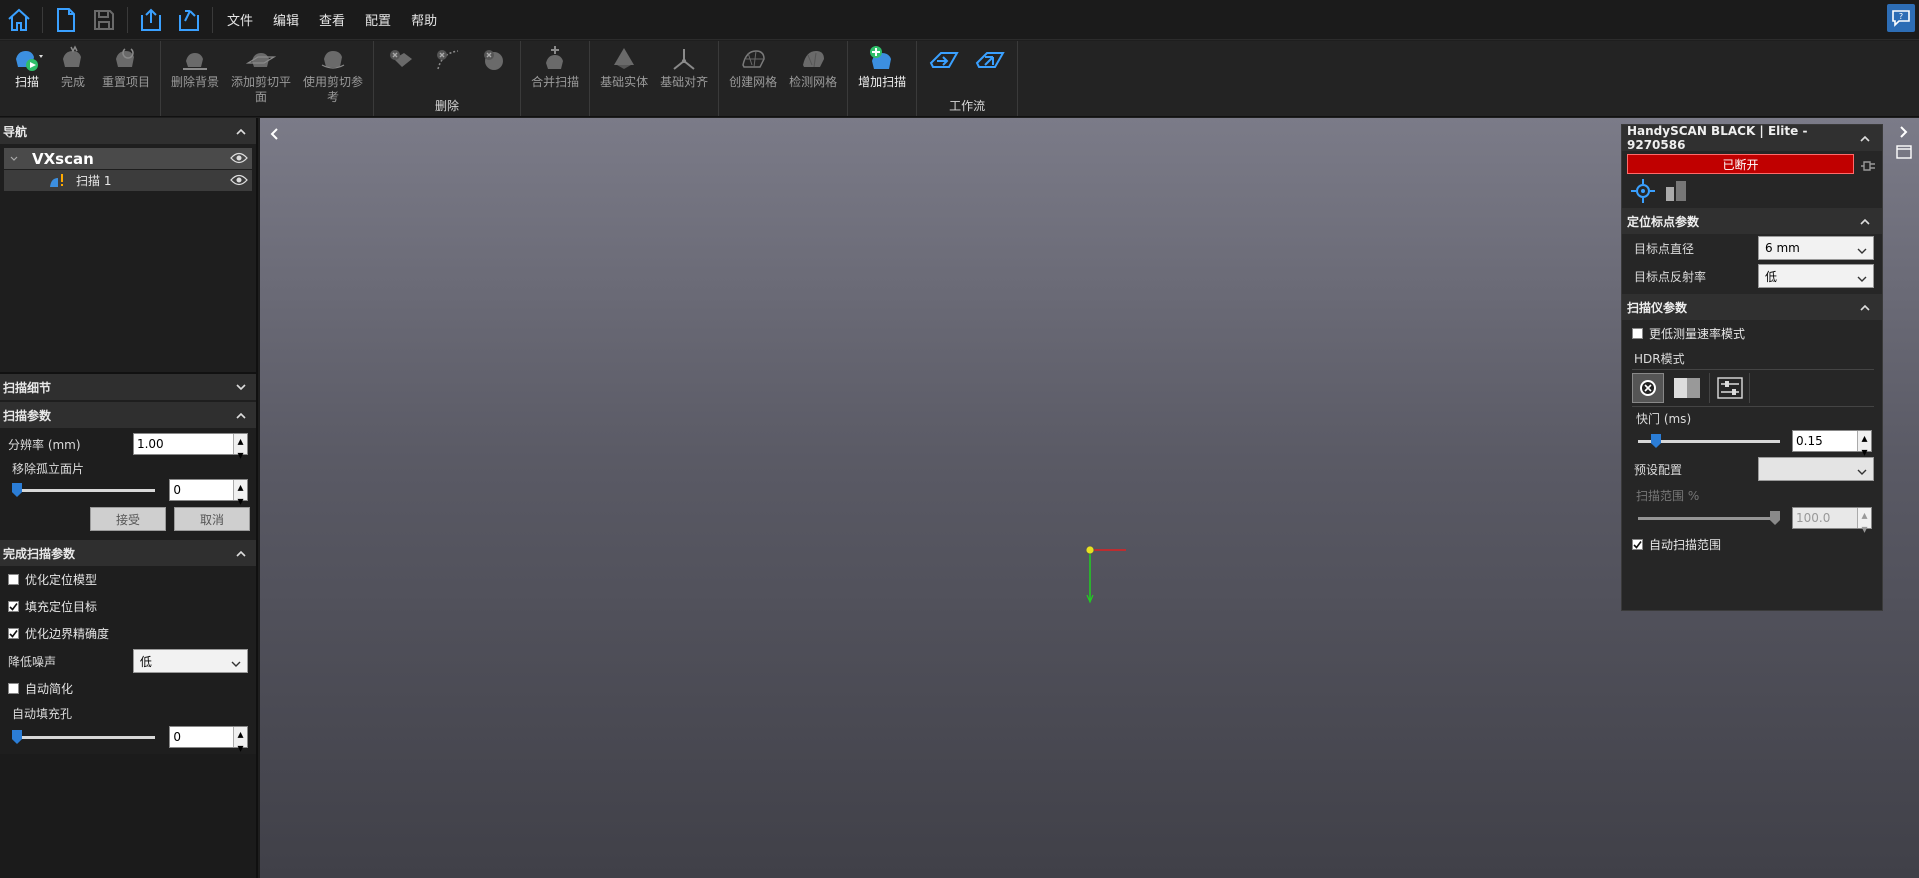 The height and width of the screenshot is (878, 1919). Describe the element at coordinates (332, 19) in the screenshot. I see `menu-view: 查看` at that location.